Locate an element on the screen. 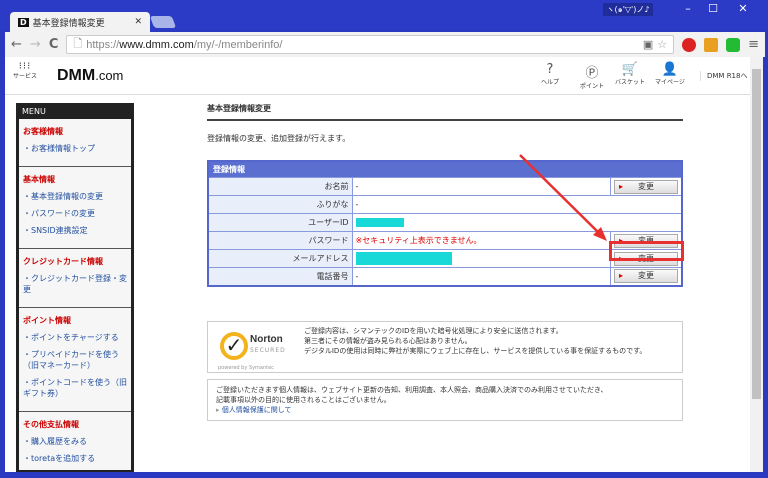 Image resolution: width=768 pixels, height=478 pixels. bookmark-star-icon: ☆ is located at coordinates (662, 44).